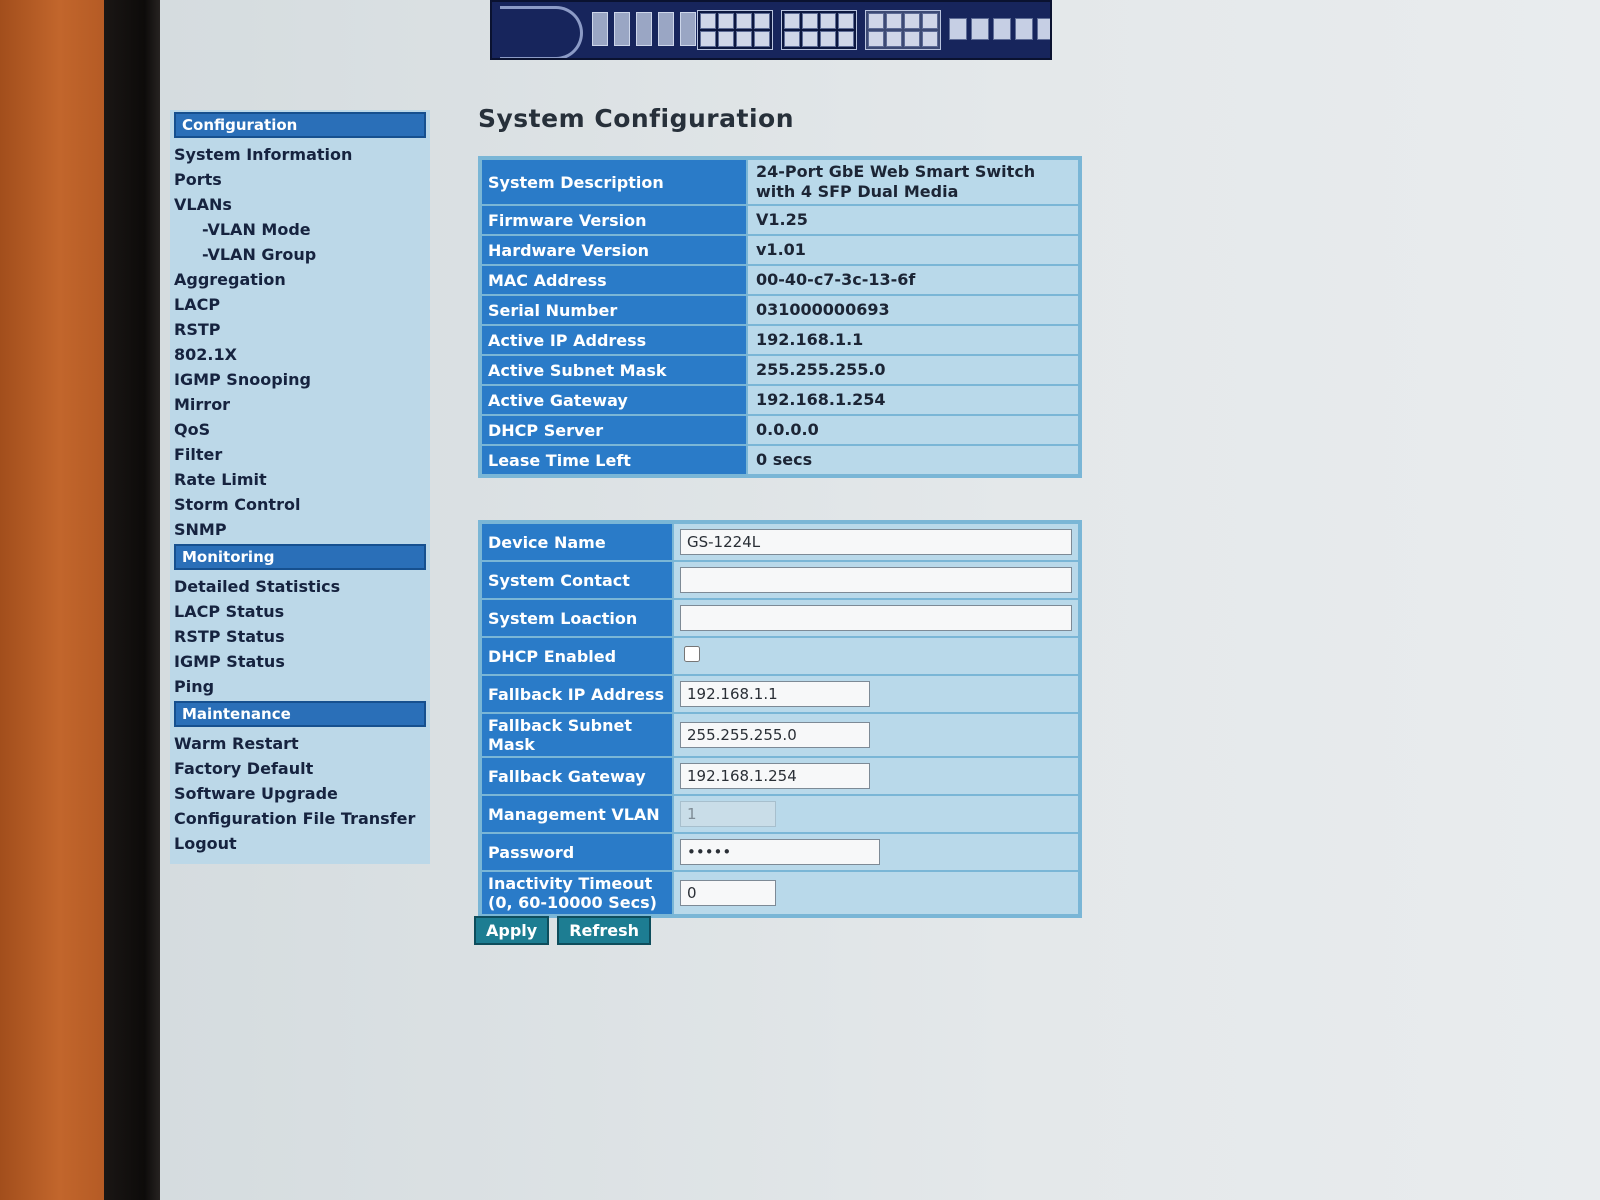 The image size is (1600, 1200). I want to click on nav-item-vlan-mode: -VLAN Mode, so click(300, 229).